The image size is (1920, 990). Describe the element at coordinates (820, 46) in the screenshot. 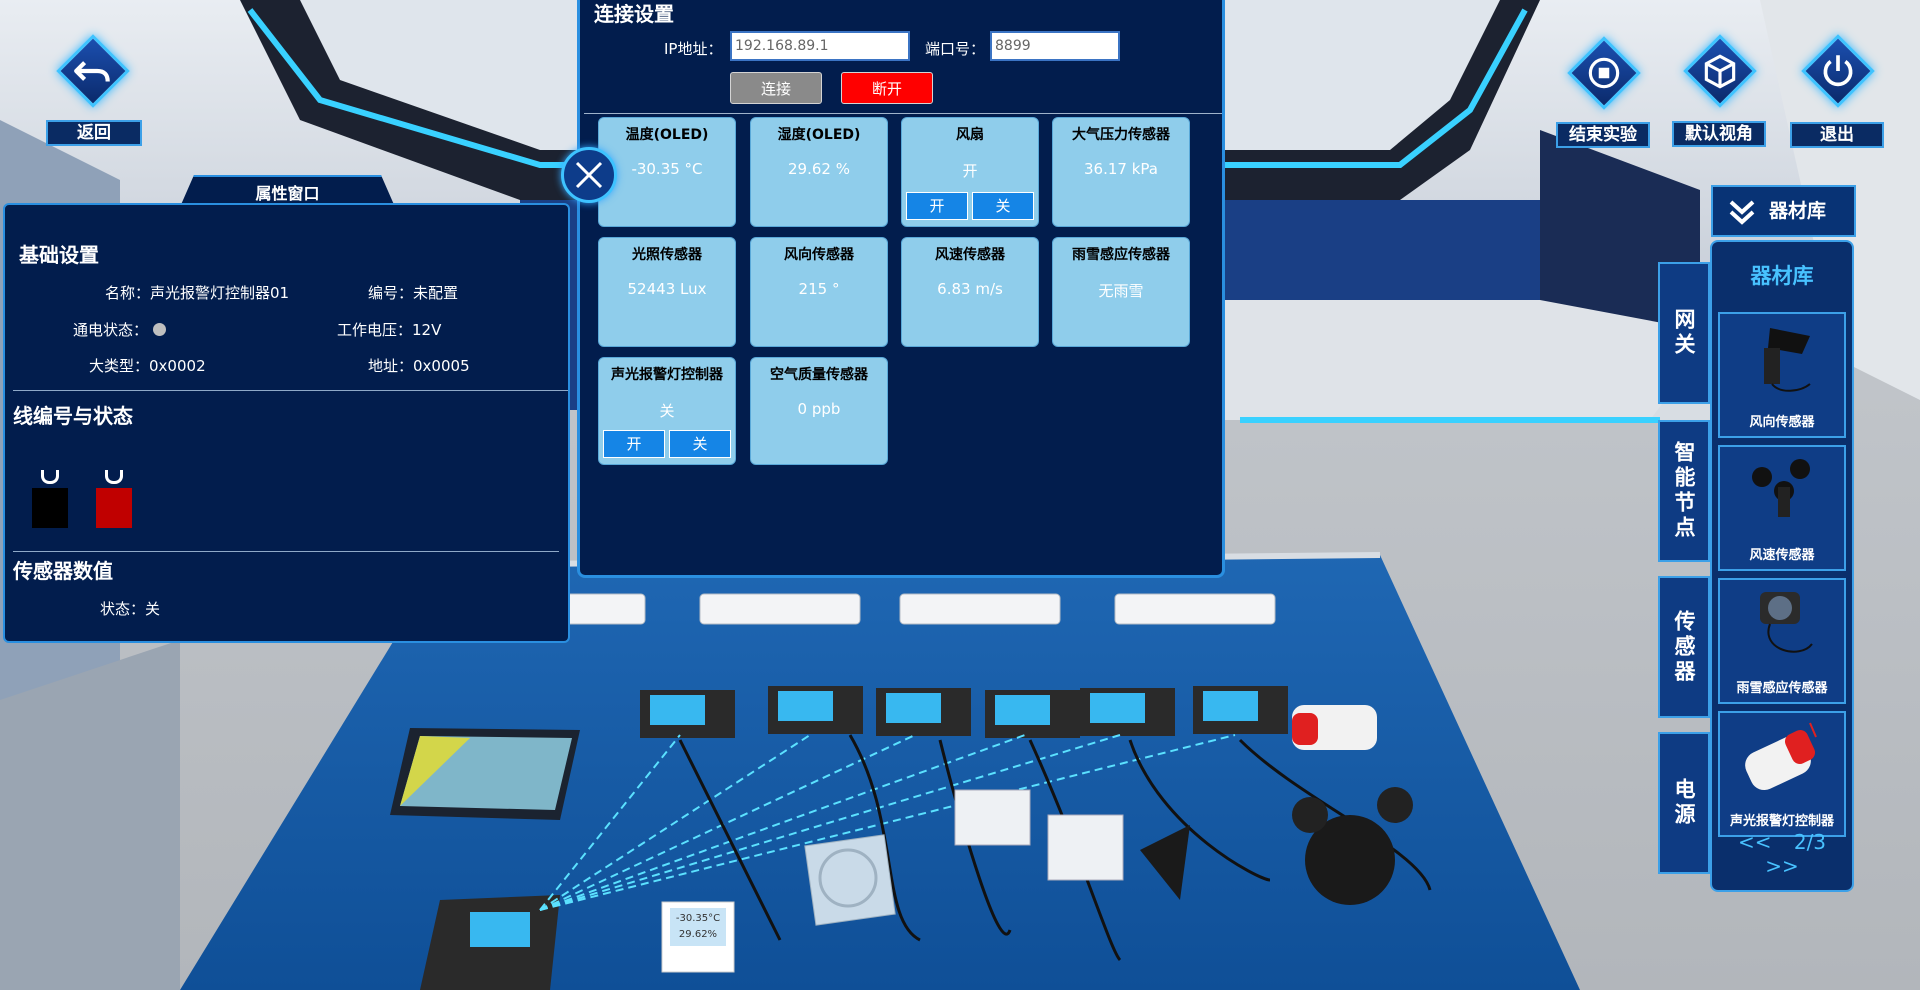

I see `ip-input` at that location.